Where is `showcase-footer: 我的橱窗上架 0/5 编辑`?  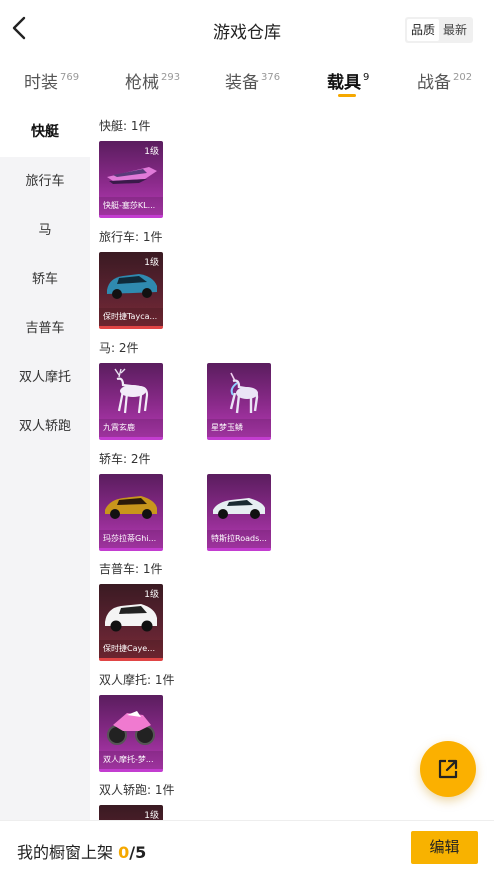
showcase-footer: 我的橱窗上架 0/5 编辑 is located at coordinates (247, 847).